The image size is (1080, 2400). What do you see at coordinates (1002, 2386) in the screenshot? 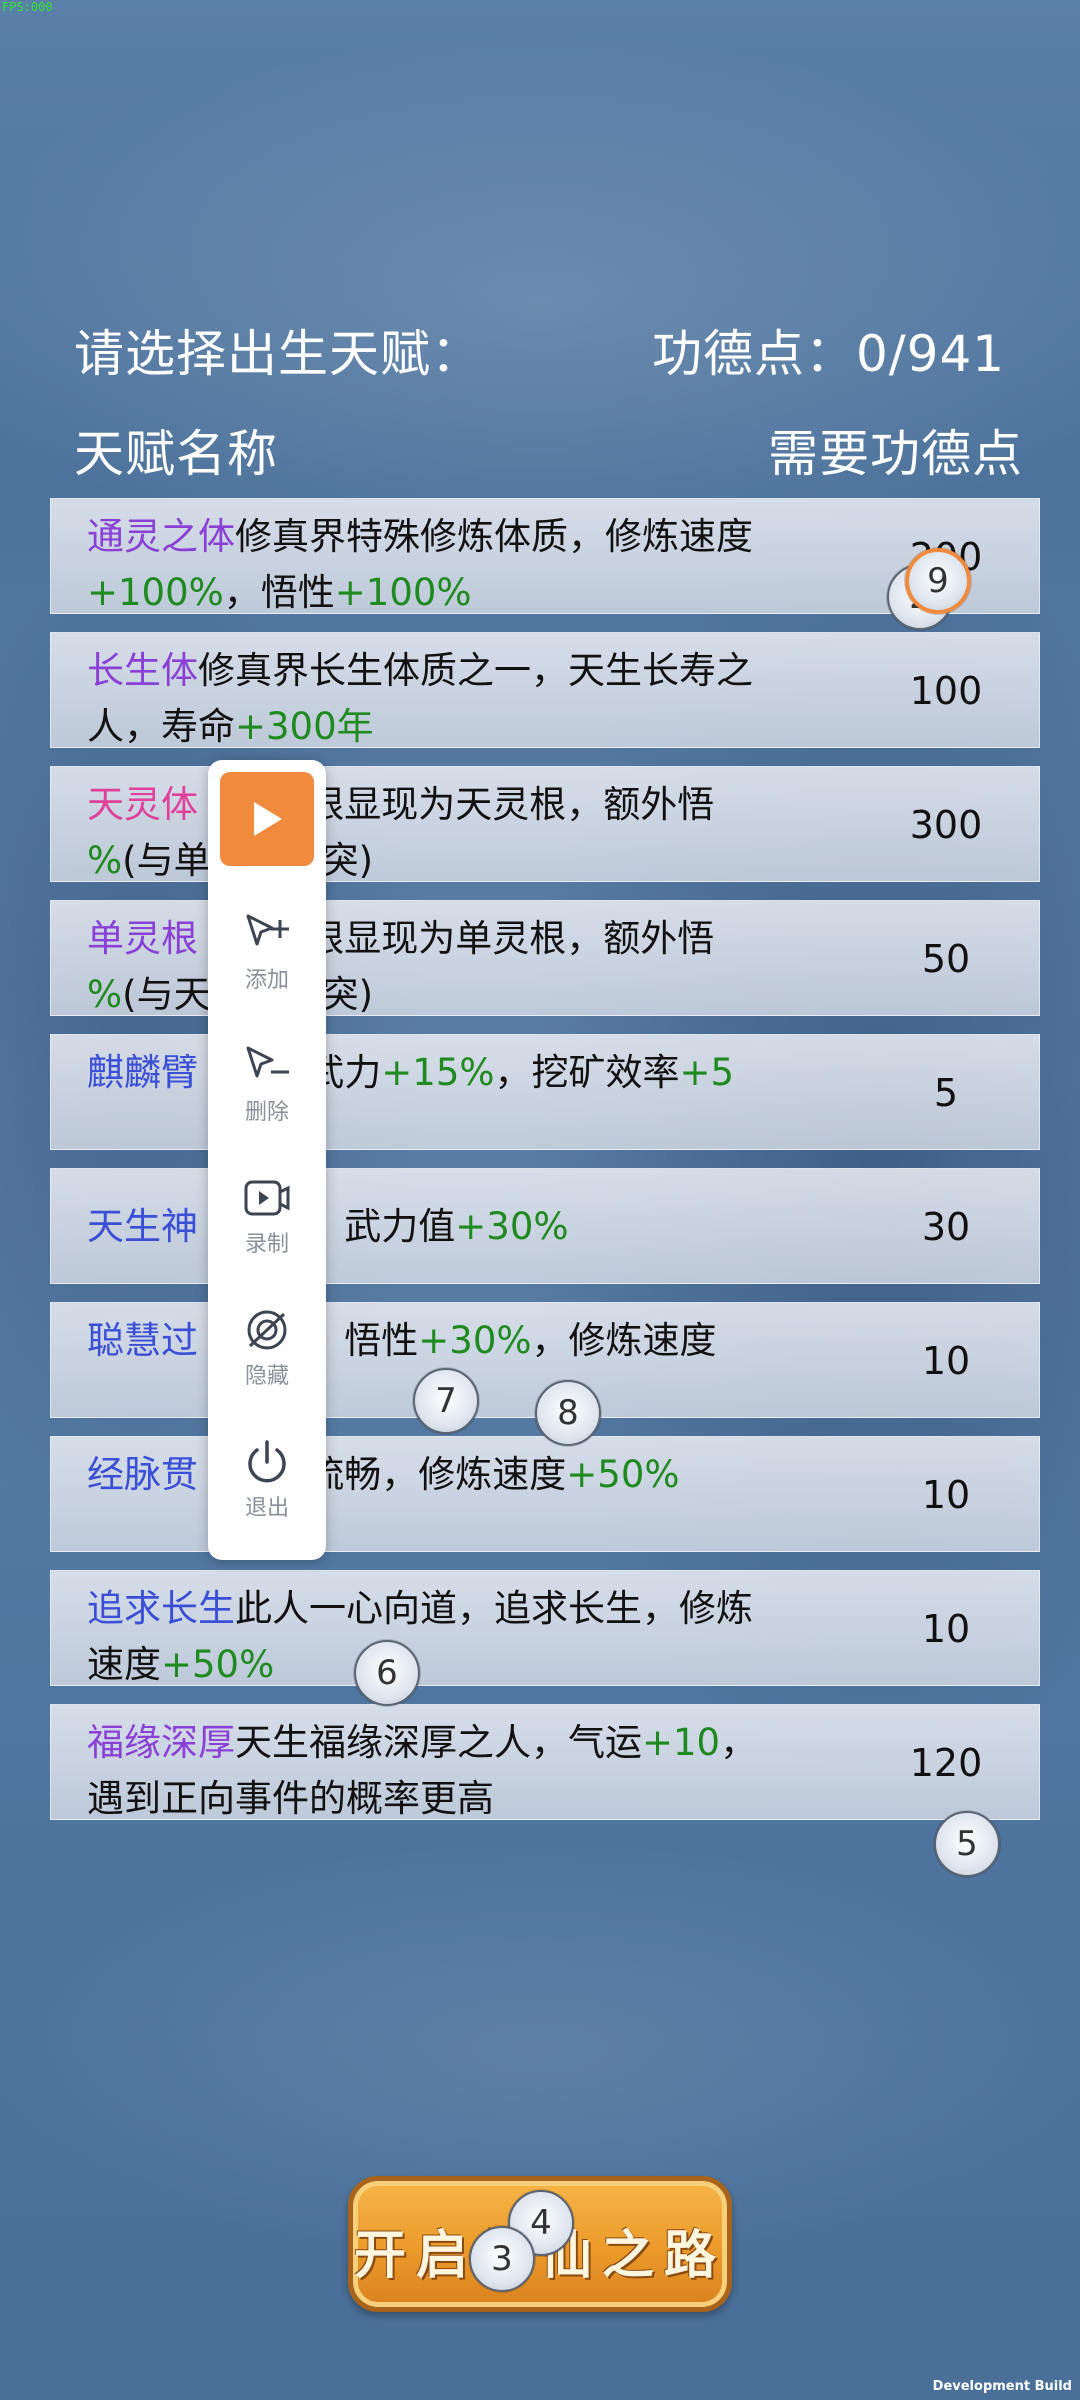
I see `development-build-label: Development Build` at bounding box center [1002, 2386].